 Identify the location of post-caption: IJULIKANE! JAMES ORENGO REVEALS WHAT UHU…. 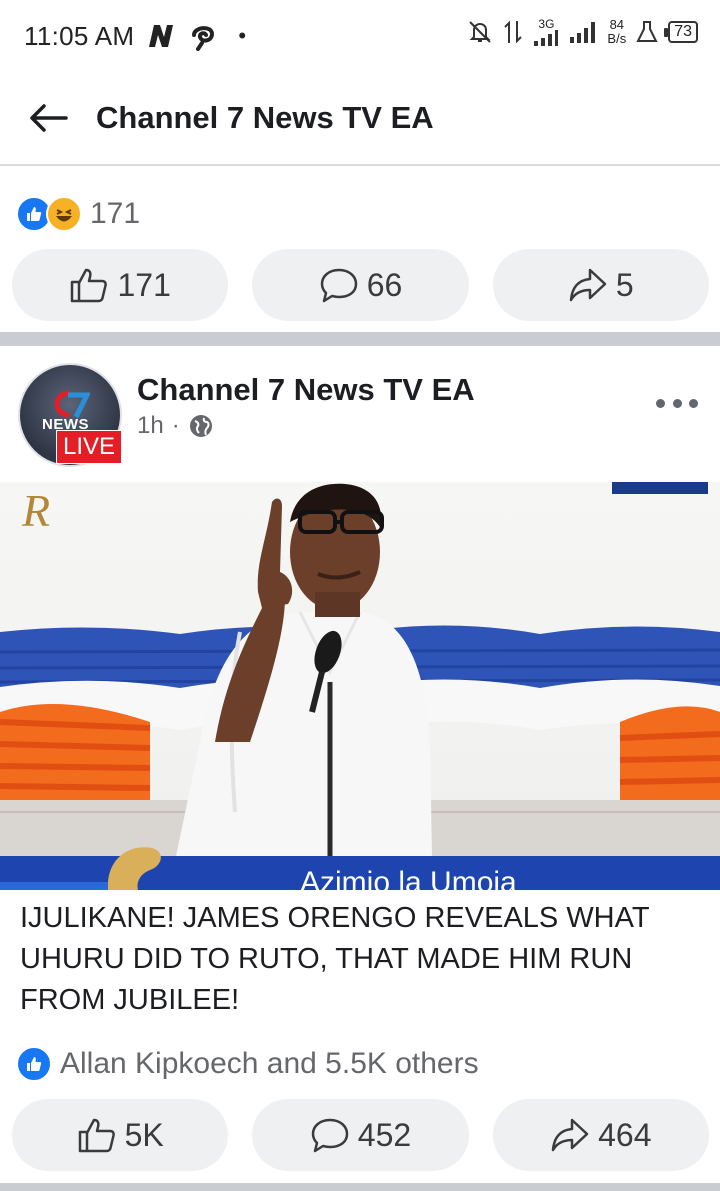
(335, 959).